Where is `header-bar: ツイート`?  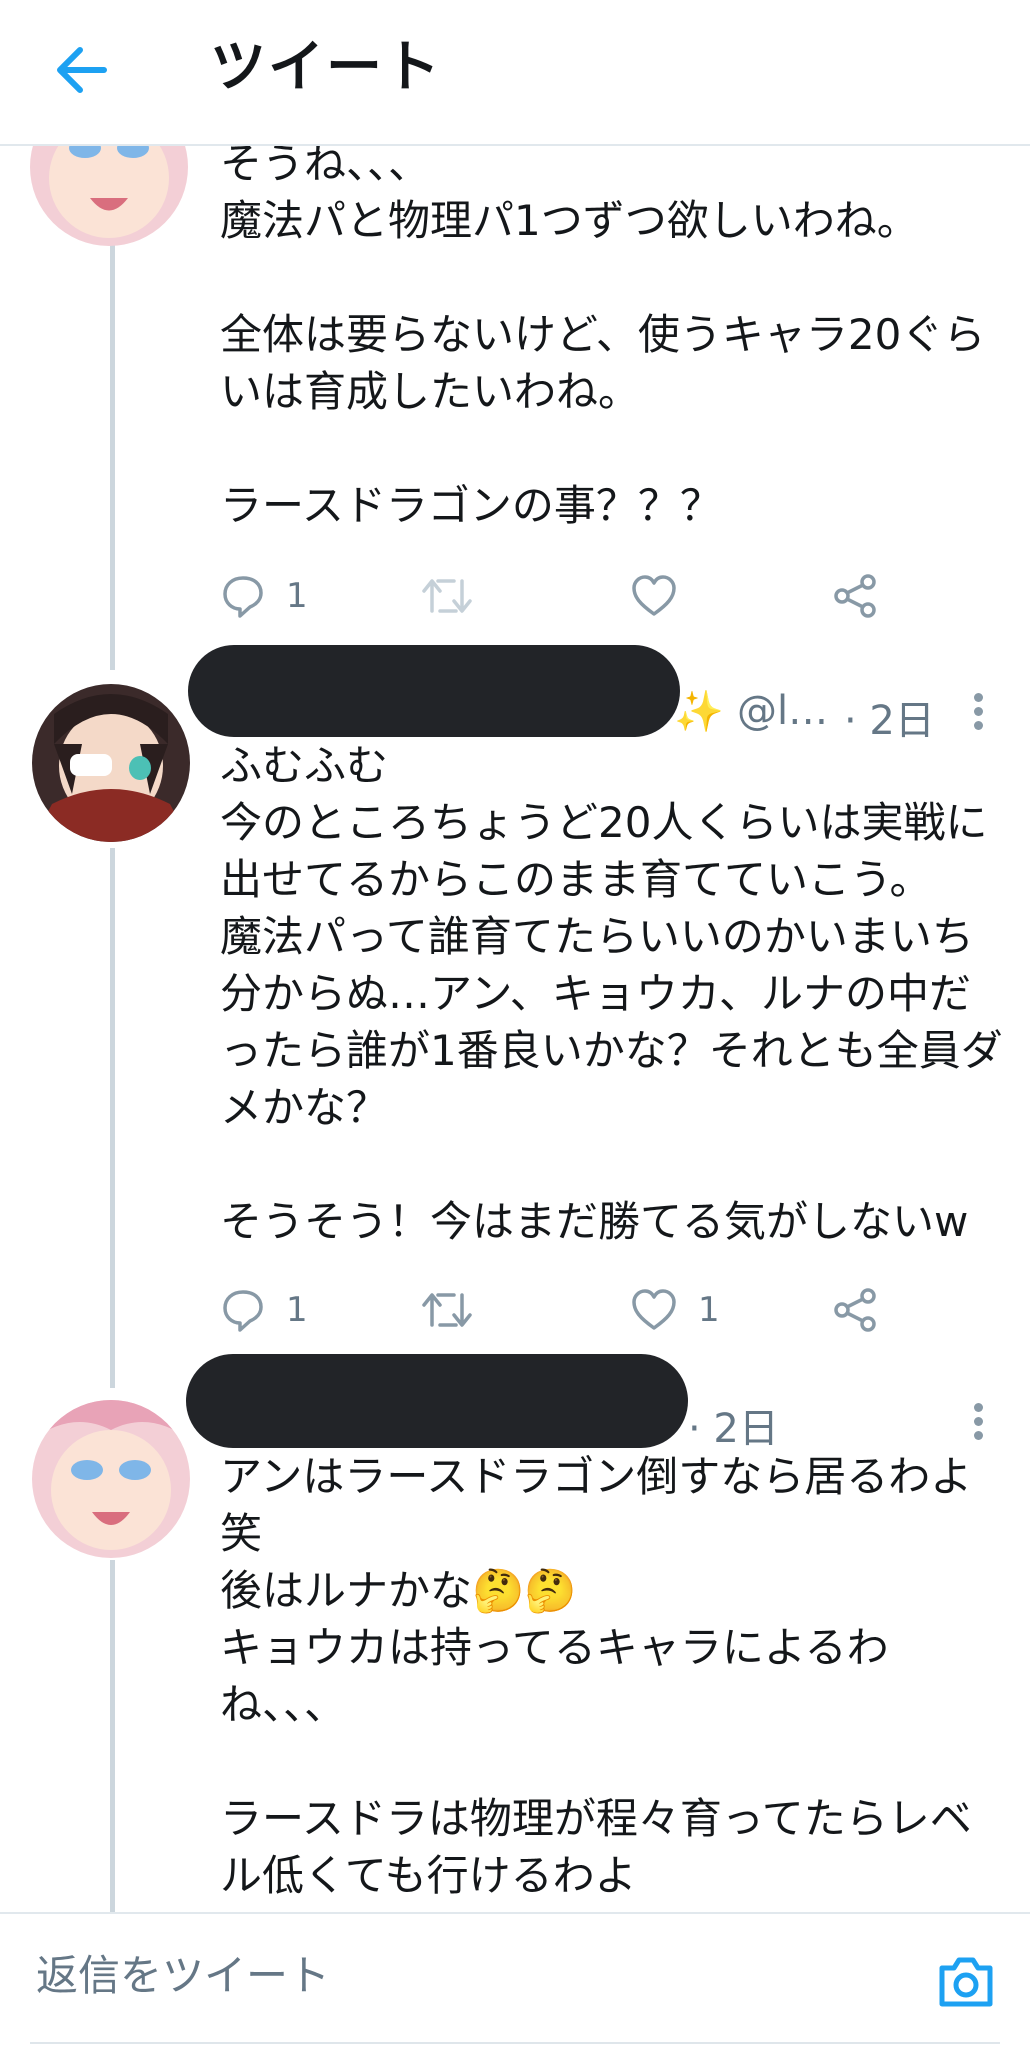 header-bar: ツイート is located at coordinates (515, 73).